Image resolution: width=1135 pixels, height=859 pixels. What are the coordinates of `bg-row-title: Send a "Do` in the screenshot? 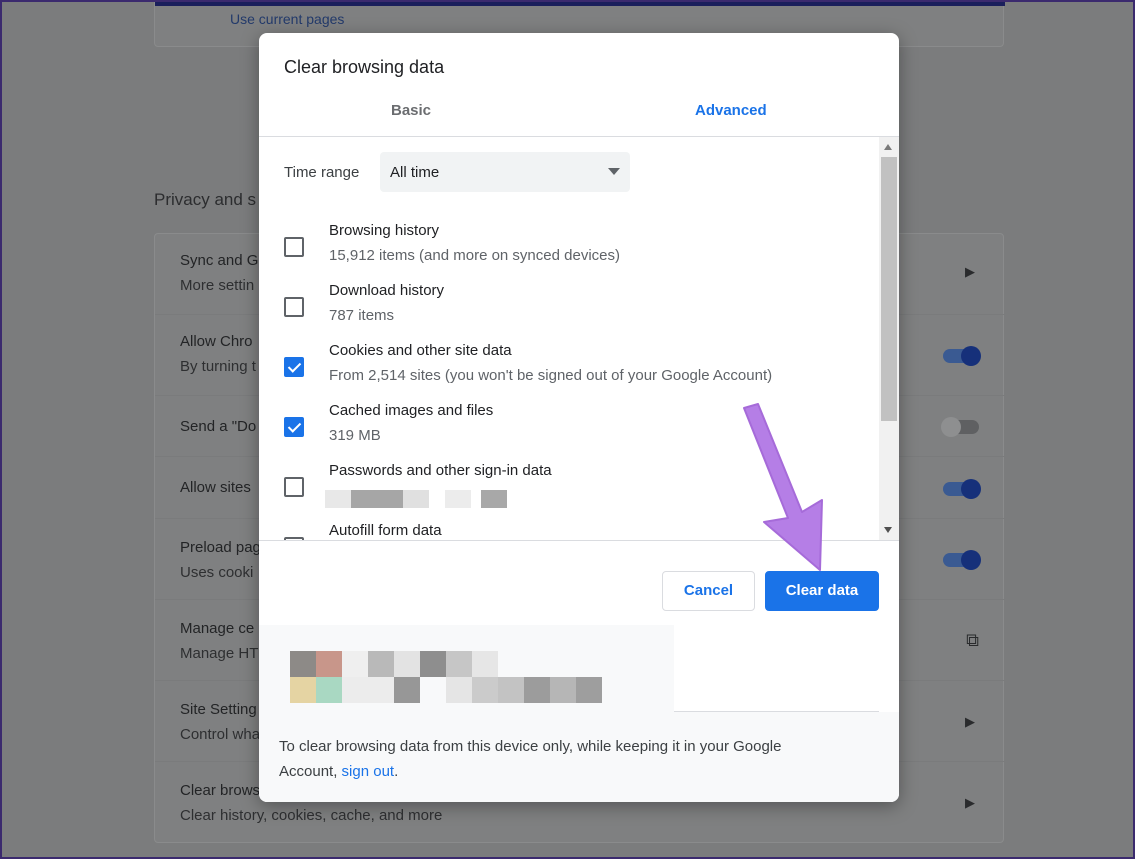 It's located at (218, 426).